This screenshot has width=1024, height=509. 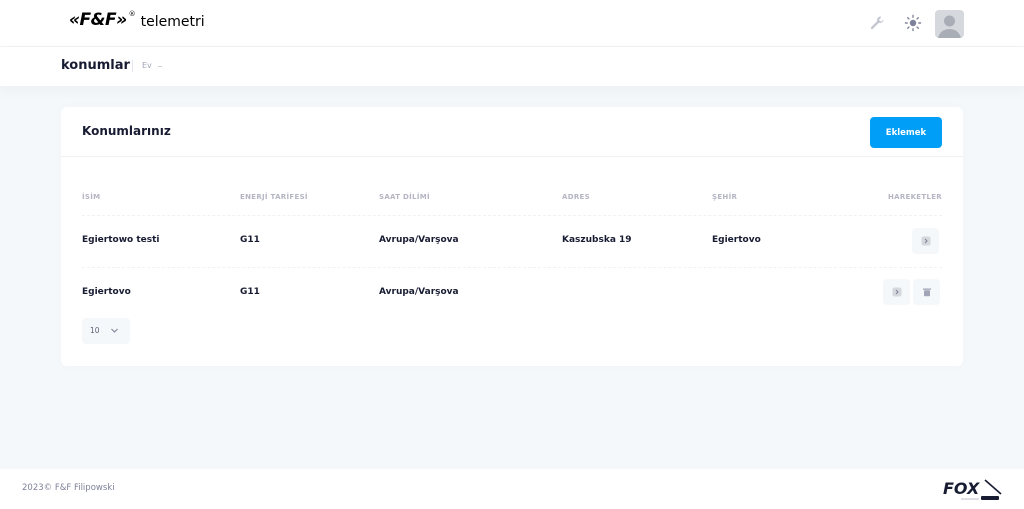 What do you see at coordinates (404, 197) in the screenshot?
I see `column-header-timezone: SAAT DİLİMİ` at bounding box center [404, 197].